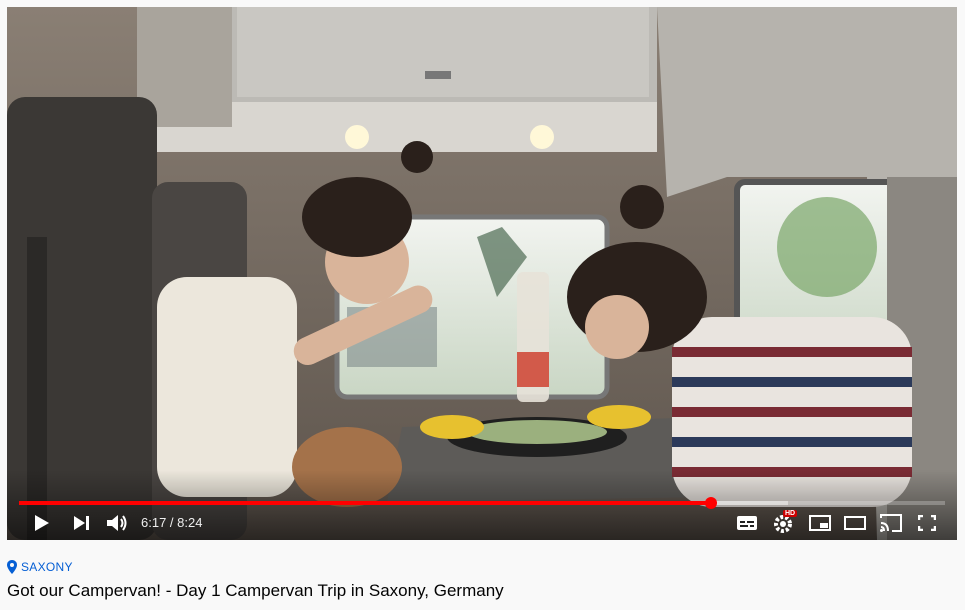 This screenshot has height=610, width=965. I want to click on progress-bar, so click(482, 503).